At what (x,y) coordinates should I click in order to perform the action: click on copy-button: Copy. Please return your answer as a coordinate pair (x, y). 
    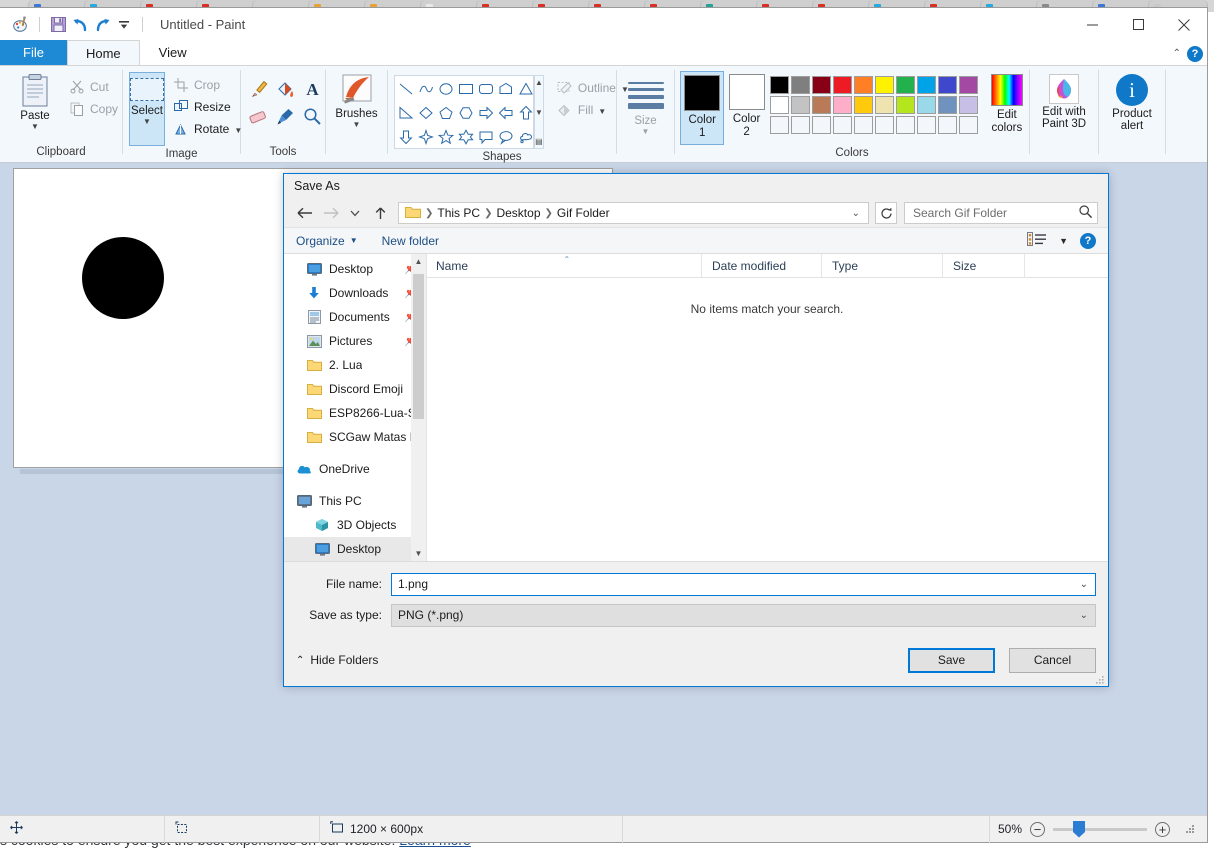
    Looking at the image, I should click on (93, 109).